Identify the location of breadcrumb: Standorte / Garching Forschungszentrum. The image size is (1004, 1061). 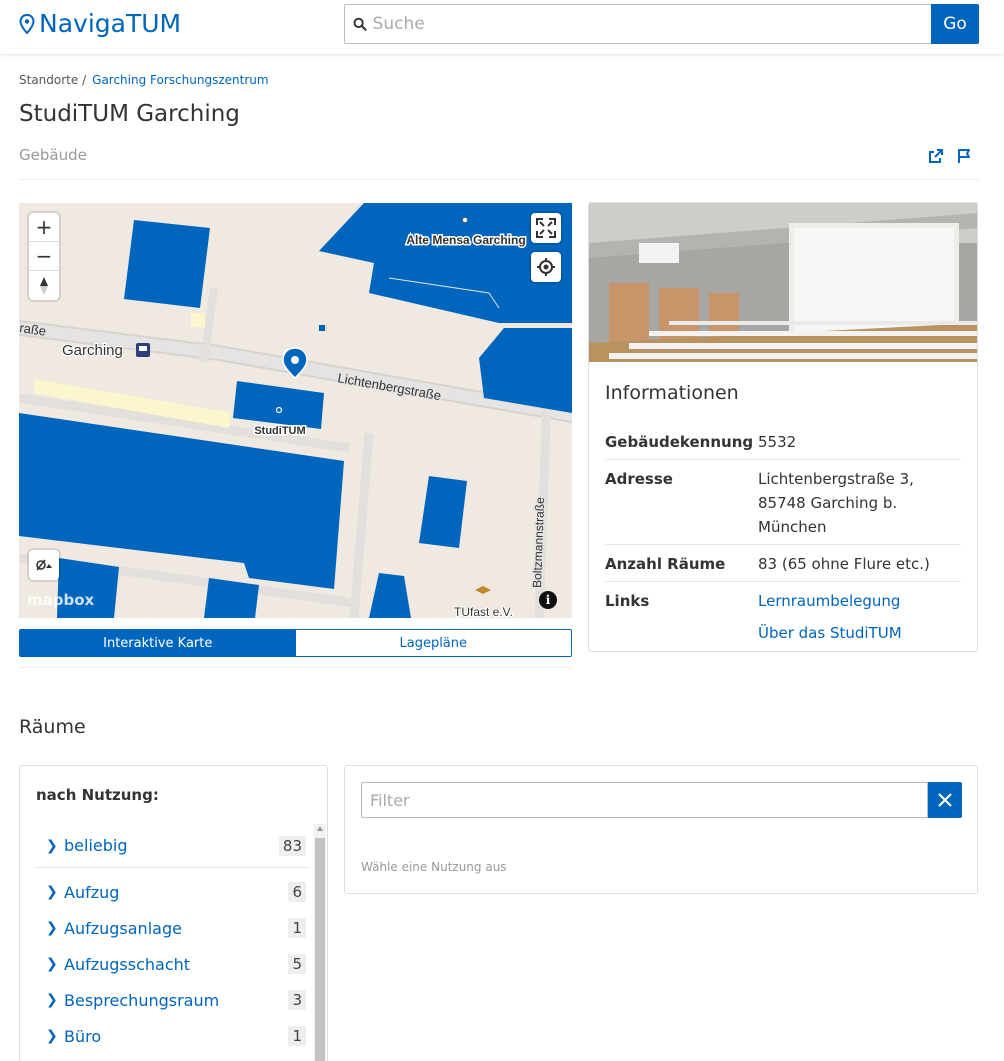
(144, 80).